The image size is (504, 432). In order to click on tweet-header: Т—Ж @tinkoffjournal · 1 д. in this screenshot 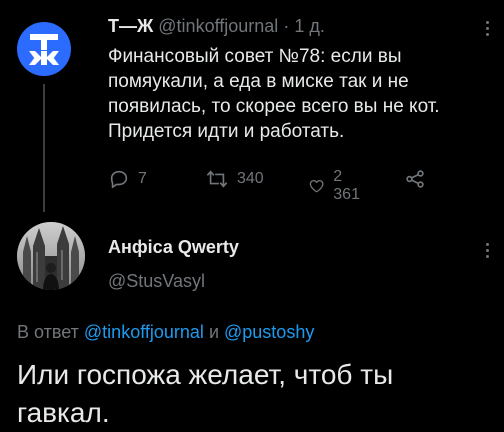, I will do `click(216, 26)`.